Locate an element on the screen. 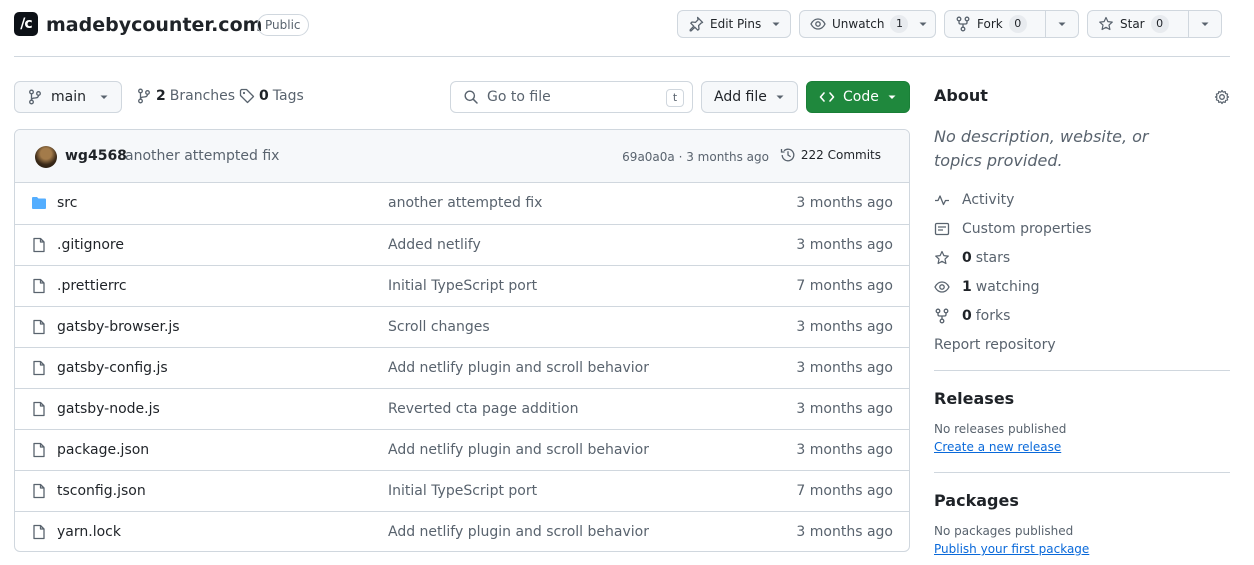 The image size is (1254, 565). note-icon is located at coordinates (942, 228).